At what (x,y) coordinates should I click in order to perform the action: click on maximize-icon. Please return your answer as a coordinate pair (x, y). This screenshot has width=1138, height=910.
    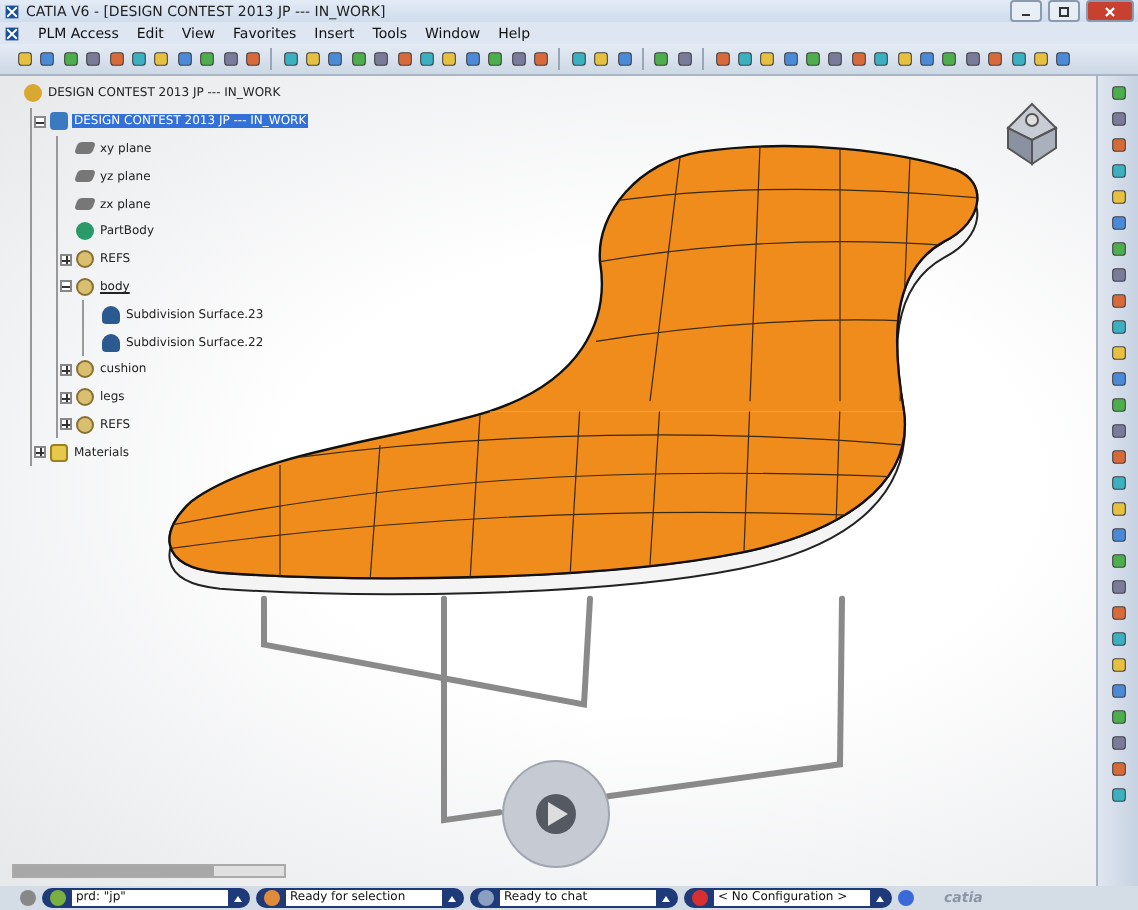
    Looking at the image, I should click on (1064, 11).